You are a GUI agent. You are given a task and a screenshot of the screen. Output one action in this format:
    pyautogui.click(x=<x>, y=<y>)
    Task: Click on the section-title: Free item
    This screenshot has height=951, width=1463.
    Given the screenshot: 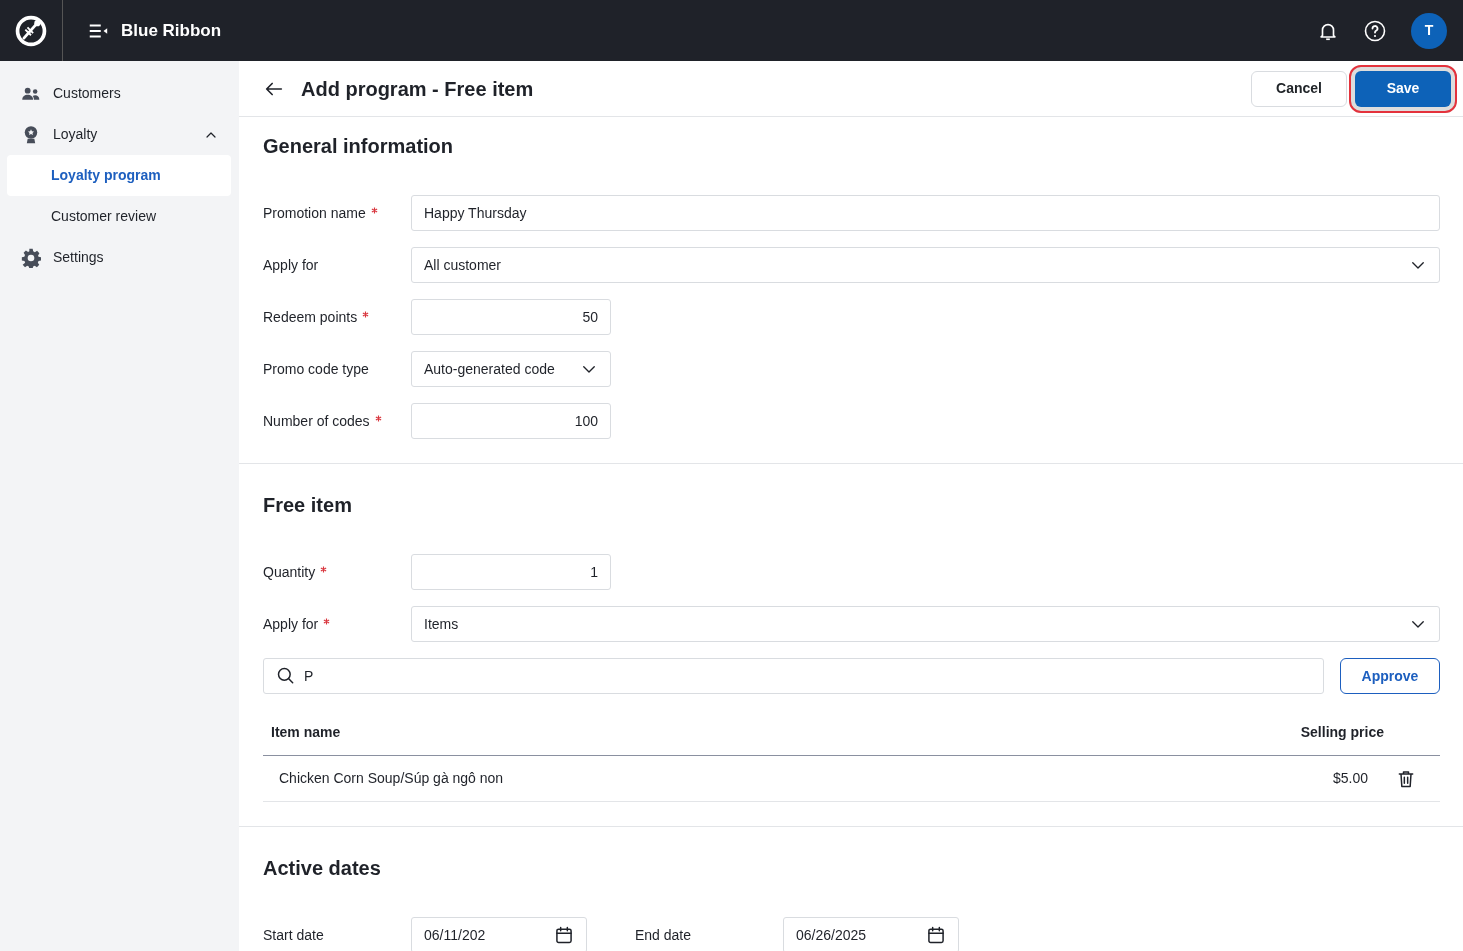 What is the action you would take?
    pyautogui.click(x=308, y=505)
    